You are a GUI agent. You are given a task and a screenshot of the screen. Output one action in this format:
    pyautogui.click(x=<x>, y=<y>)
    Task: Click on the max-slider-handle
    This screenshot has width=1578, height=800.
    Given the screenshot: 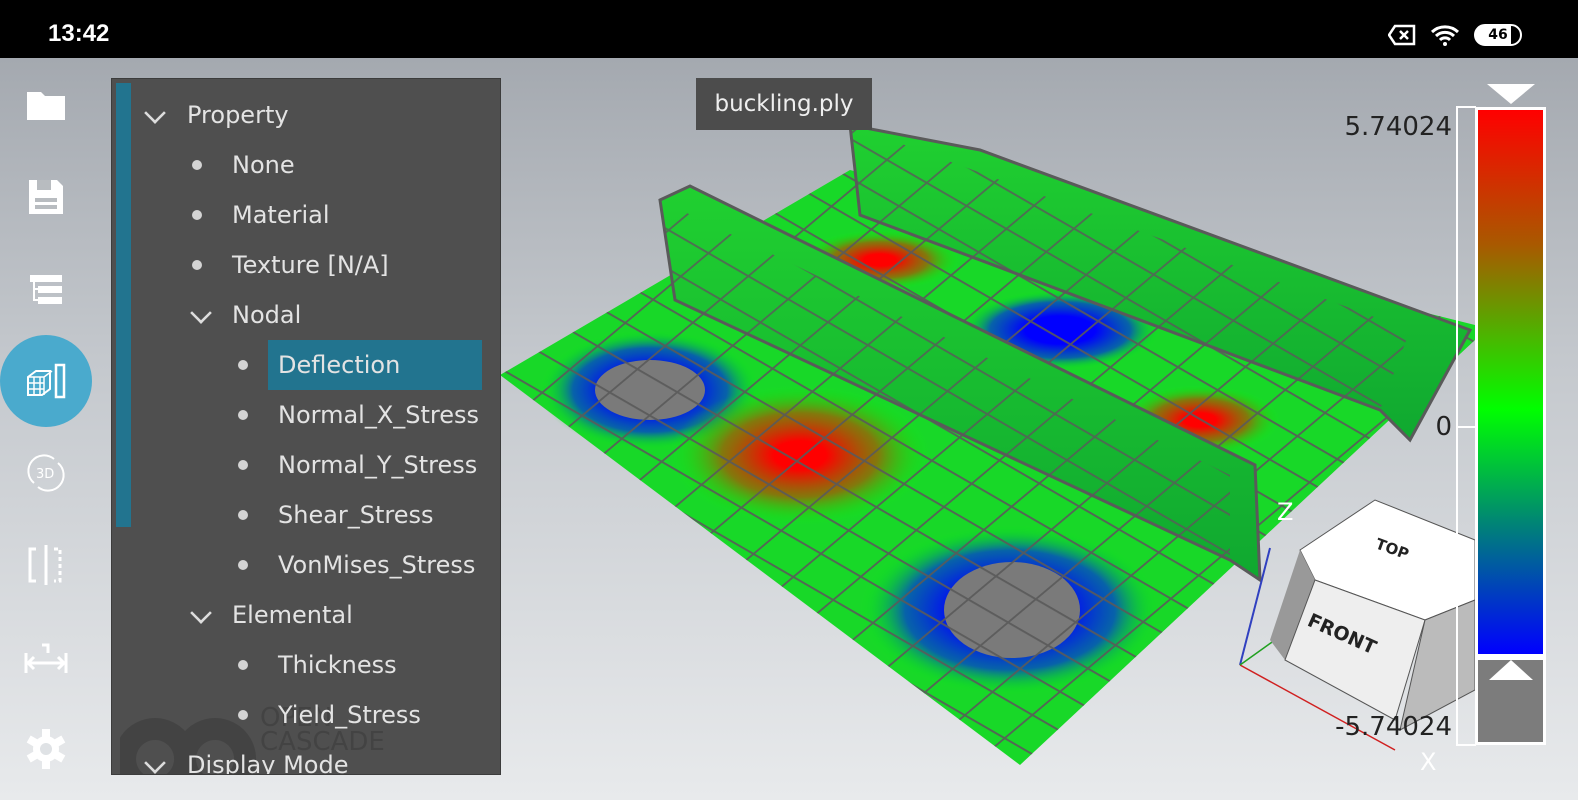 What is the action you would take?
    pyautogui.click(x=1511, y=95)
    